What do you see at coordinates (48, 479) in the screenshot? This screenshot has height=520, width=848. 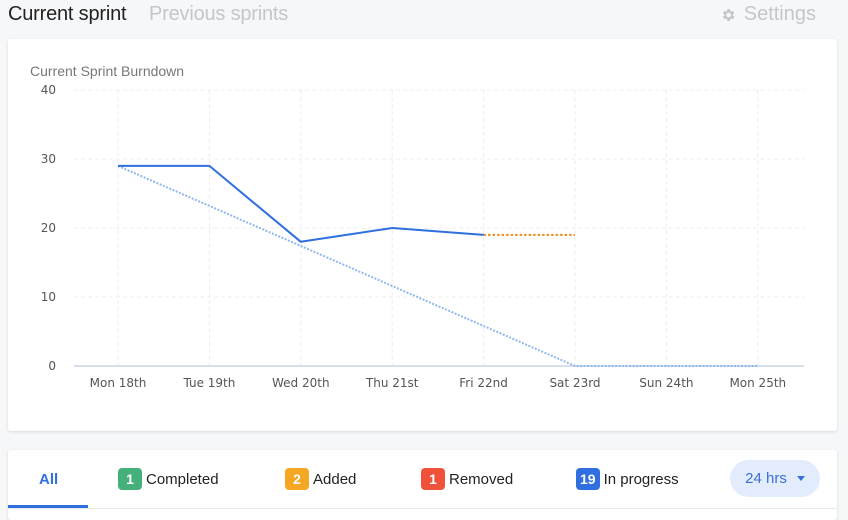 I see `filter-tab-all: All` at bounding box center [48, 479].